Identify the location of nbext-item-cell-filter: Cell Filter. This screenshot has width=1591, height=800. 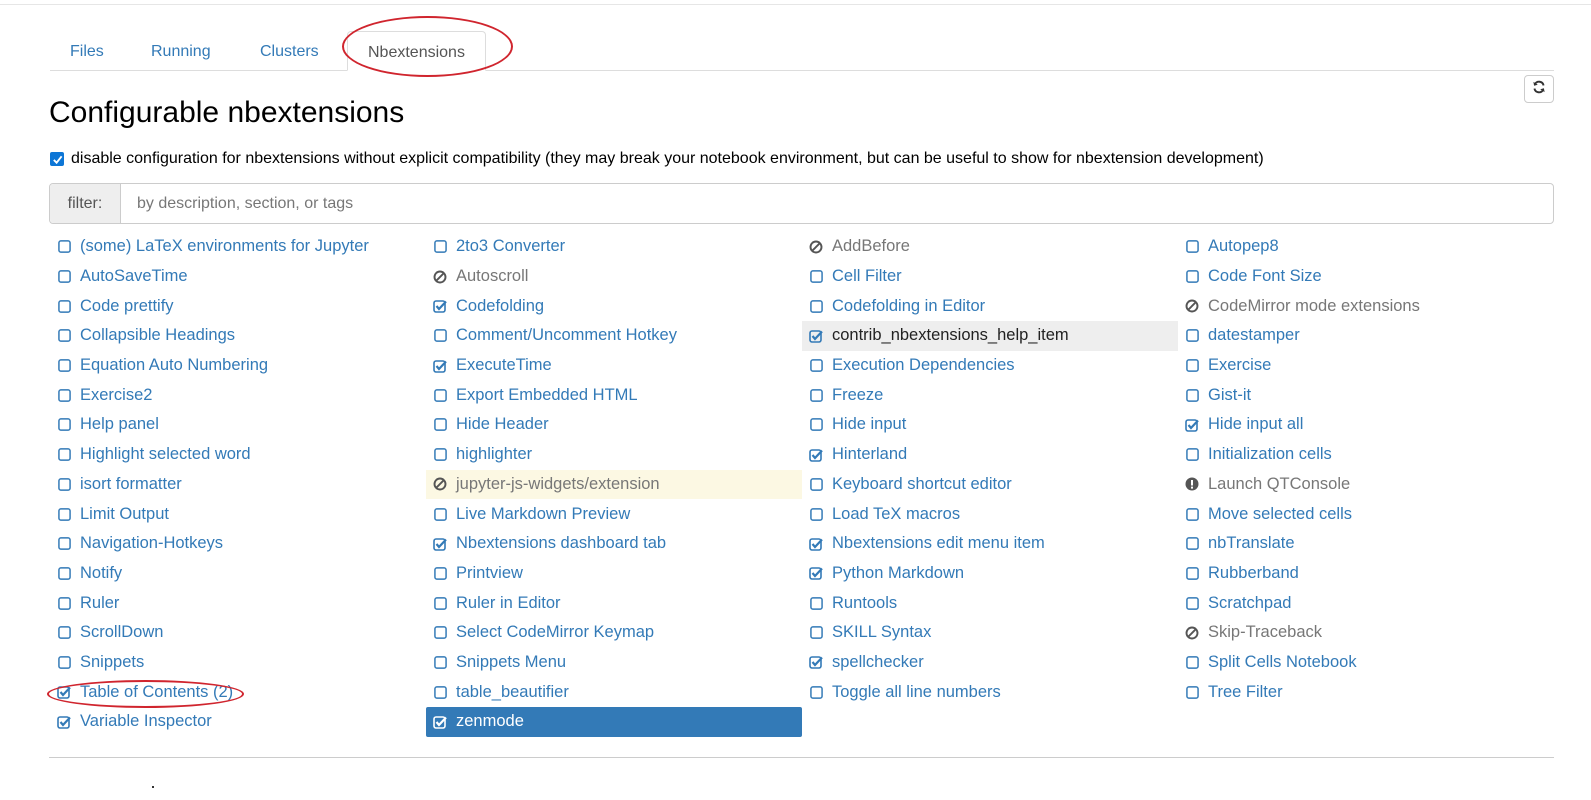
(990, 277).